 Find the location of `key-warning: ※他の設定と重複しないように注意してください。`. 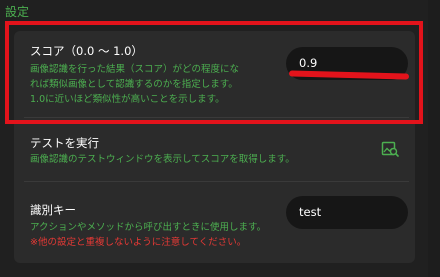

key-warning: ※他の設定と重複しないように注意してください。 is located at coordinates (138, 242).